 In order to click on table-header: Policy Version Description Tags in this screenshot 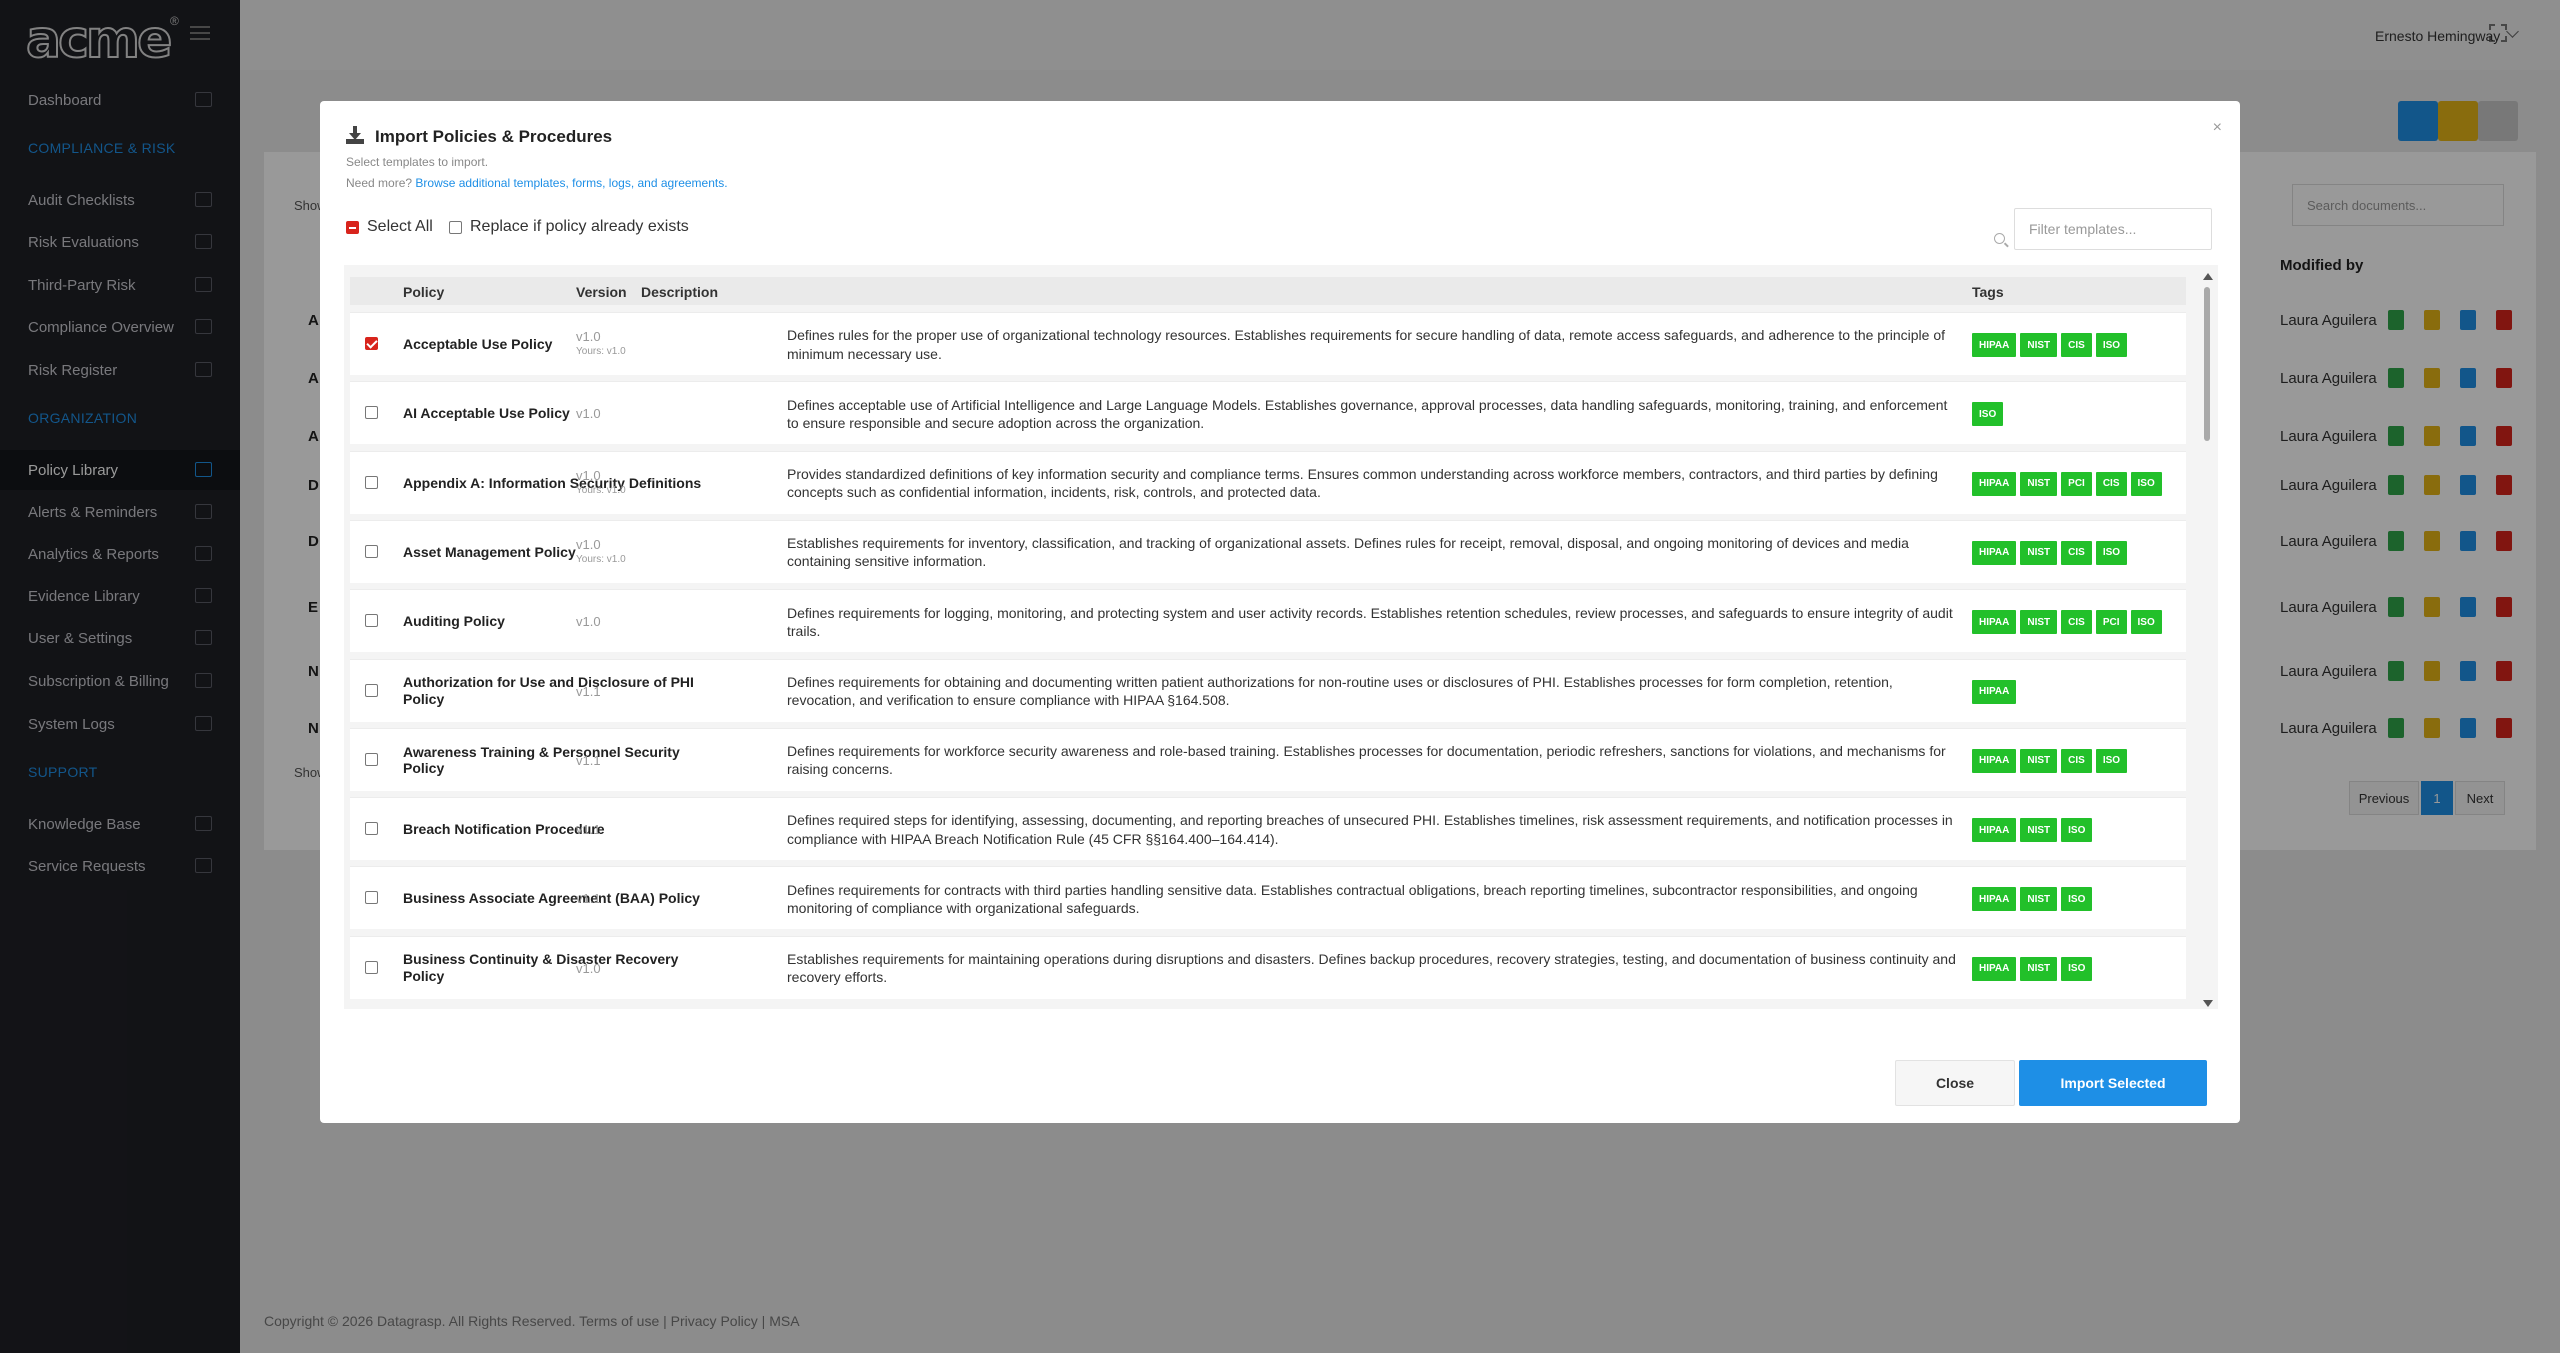, I will do `click(1268, 291)`.